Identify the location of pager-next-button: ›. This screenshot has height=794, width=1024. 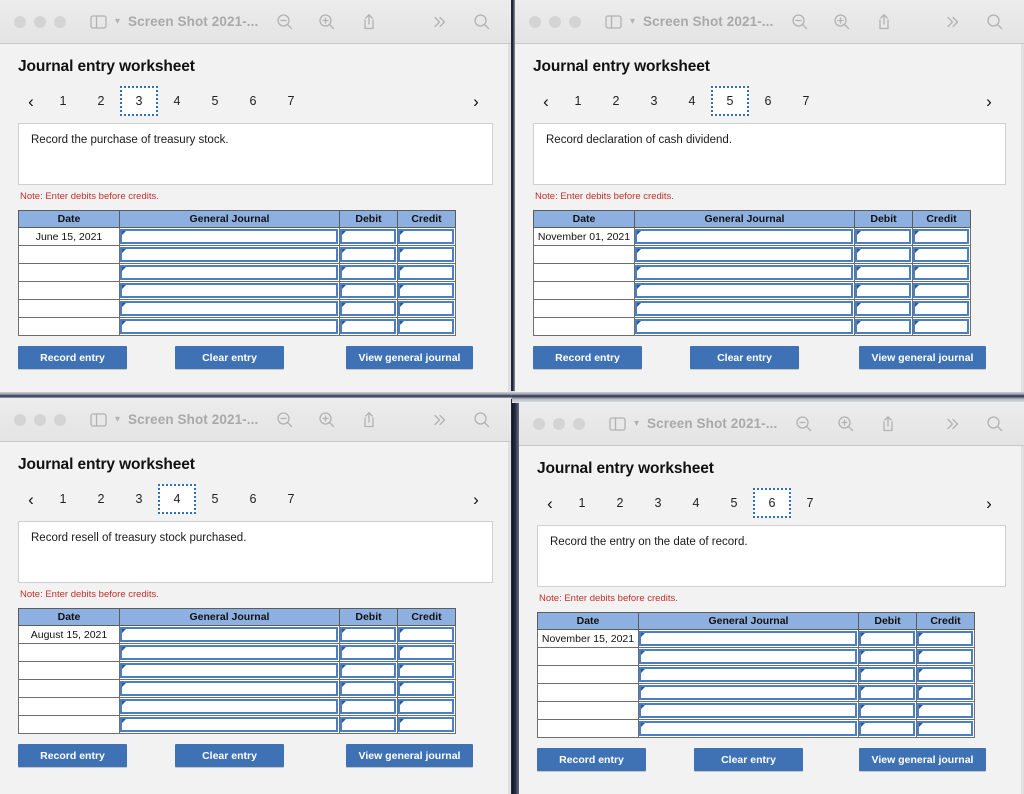
(476, 499).